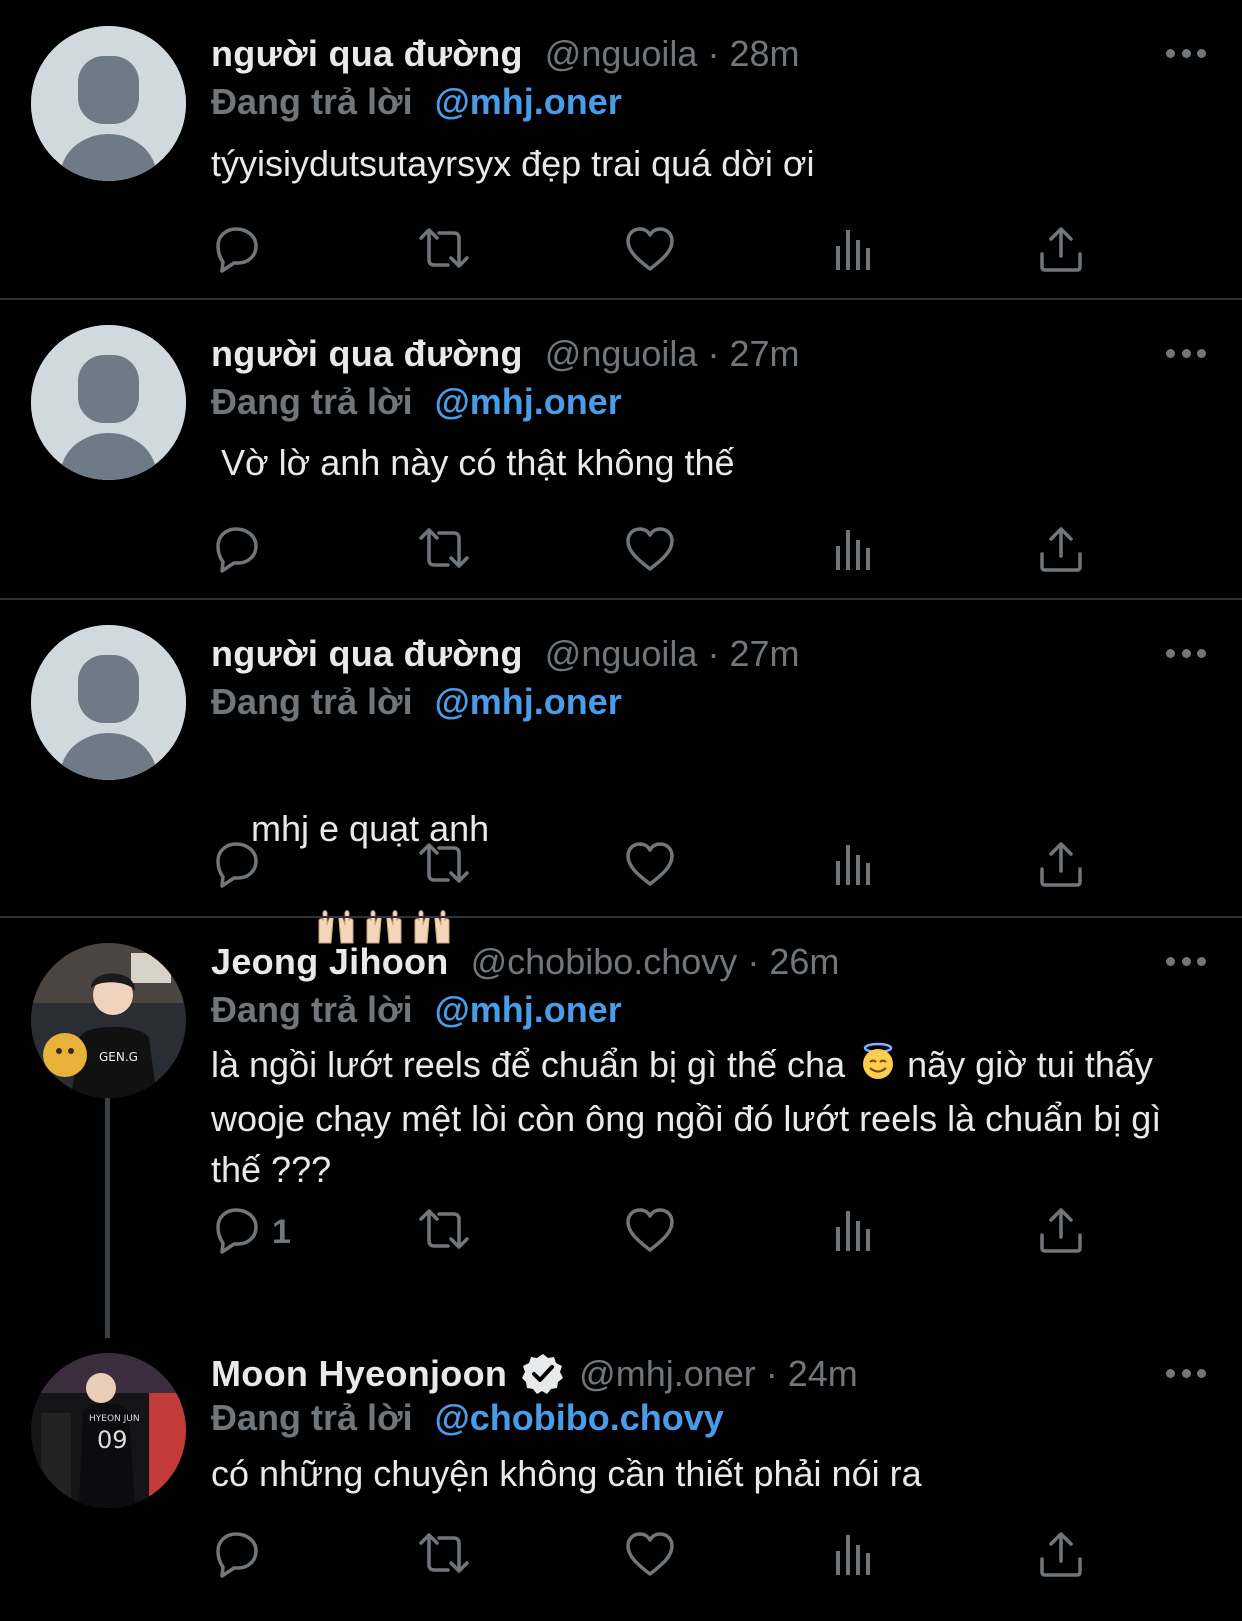 This screenshot has width=1242, height=1621. I want to click on tweet-header: Jeong Jihoon @chobibo.chovy · 26m, so click(525, 962).